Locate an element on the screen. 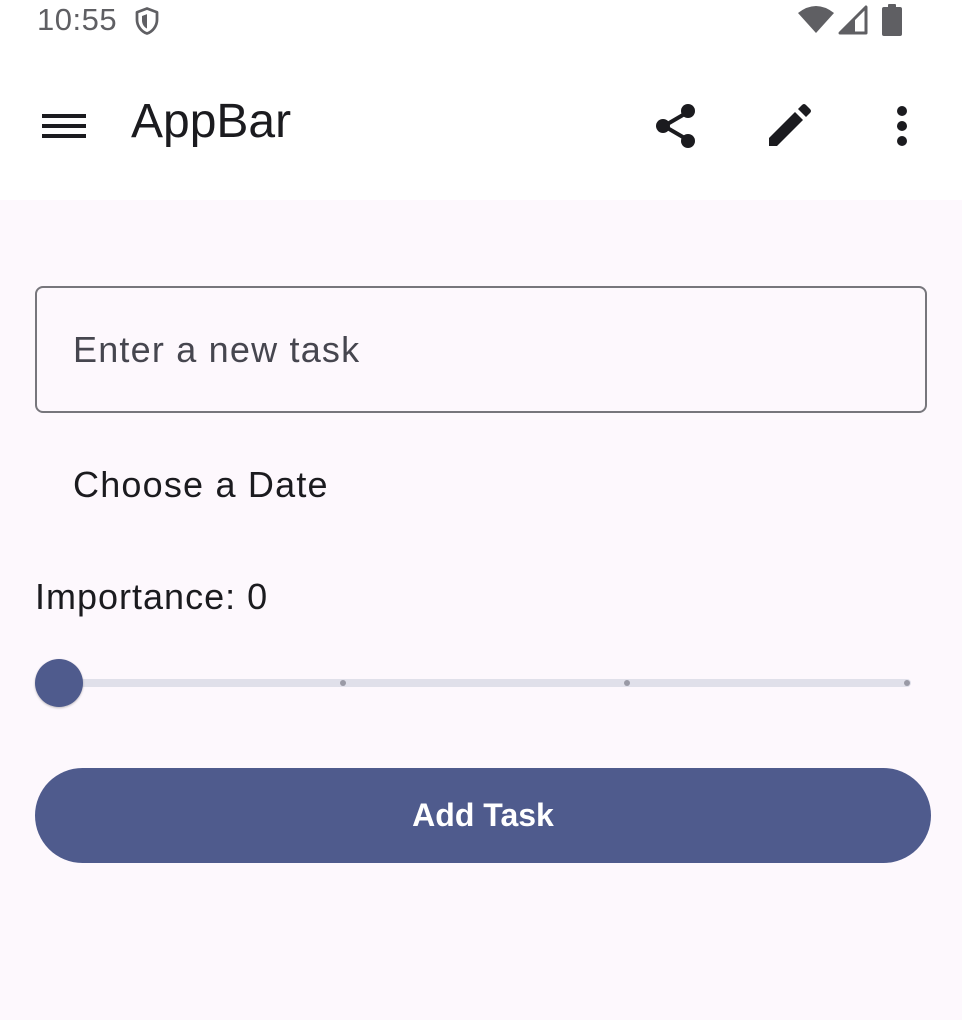 The height and width of the screenshot is (1020, 962). status-bar: 10:55 is located at coordinates (481, 22).